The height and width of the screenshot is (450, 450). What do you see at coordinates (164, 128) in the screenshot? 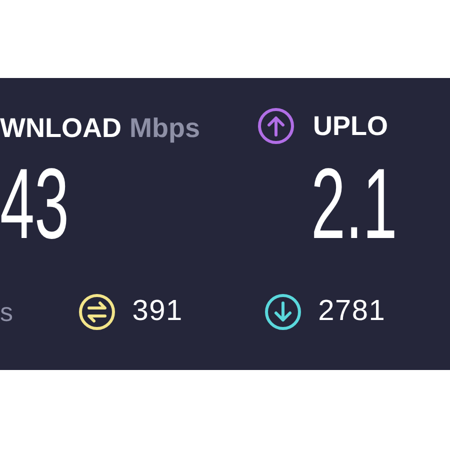
I see `unit-label: Mbps` at bounding box center [164, 128].